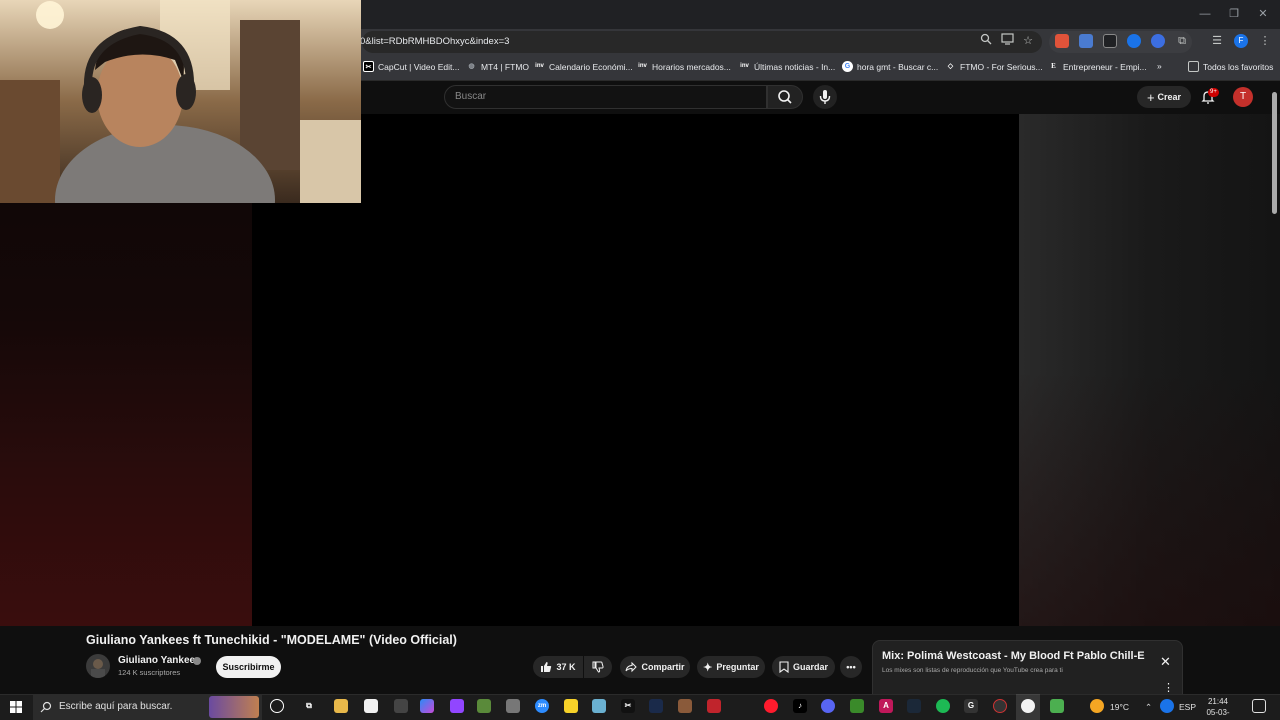 This screenshot has width=1280, height=720. What do you see at coordinates (1263, 14) in the screenshot?
I see `close-window-button: ✕` at bounding box center [1263, 14].